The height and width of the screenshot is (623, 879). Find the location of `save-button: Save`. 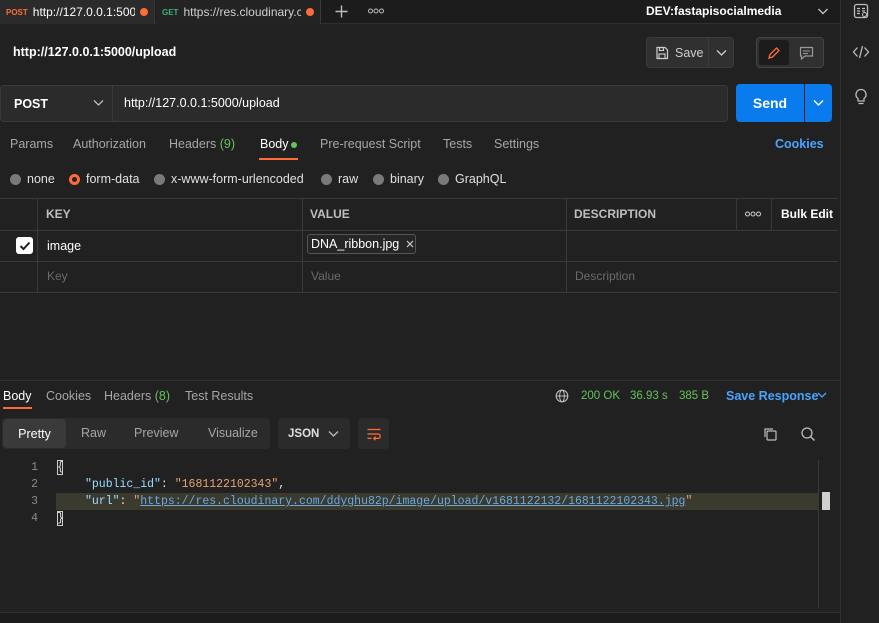

save-button: Save is located at coordinates (677, 52).